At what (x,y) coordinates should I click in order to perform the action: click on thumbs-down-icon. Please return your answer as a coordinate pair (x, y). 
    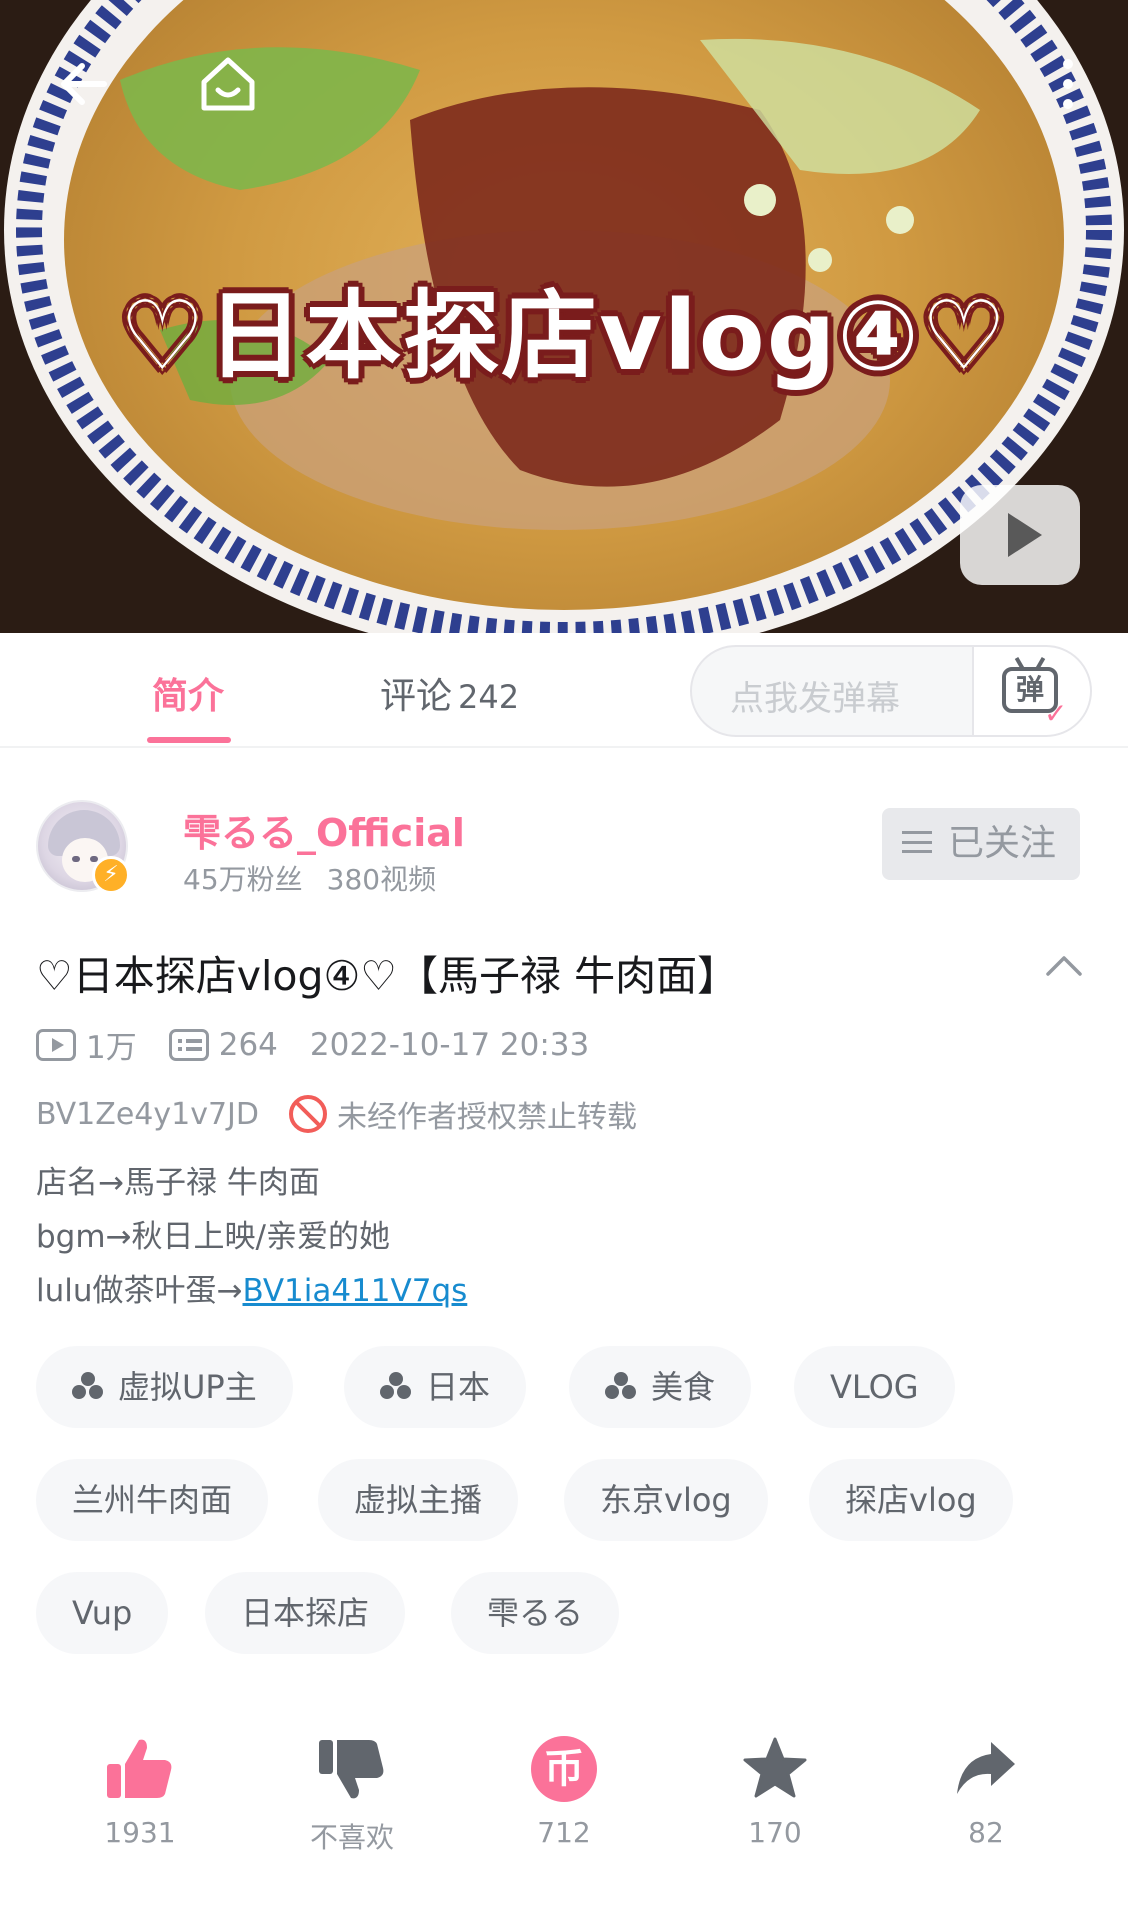
    Looking at the image, I should click on (351, 1769).